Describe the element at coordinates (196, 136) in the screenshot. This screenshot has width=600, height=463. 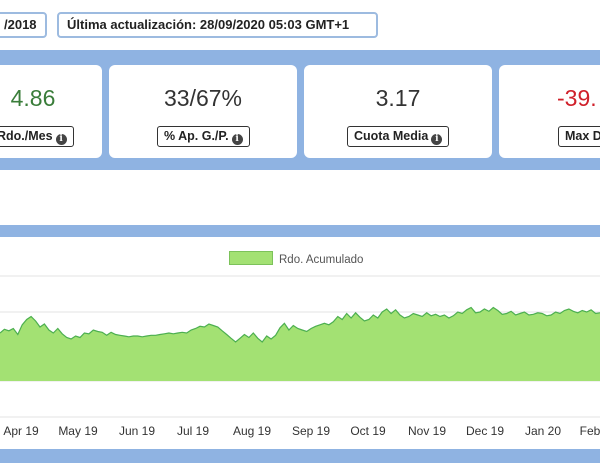
I see `stat-label: % Ap. G./P.` at that location.